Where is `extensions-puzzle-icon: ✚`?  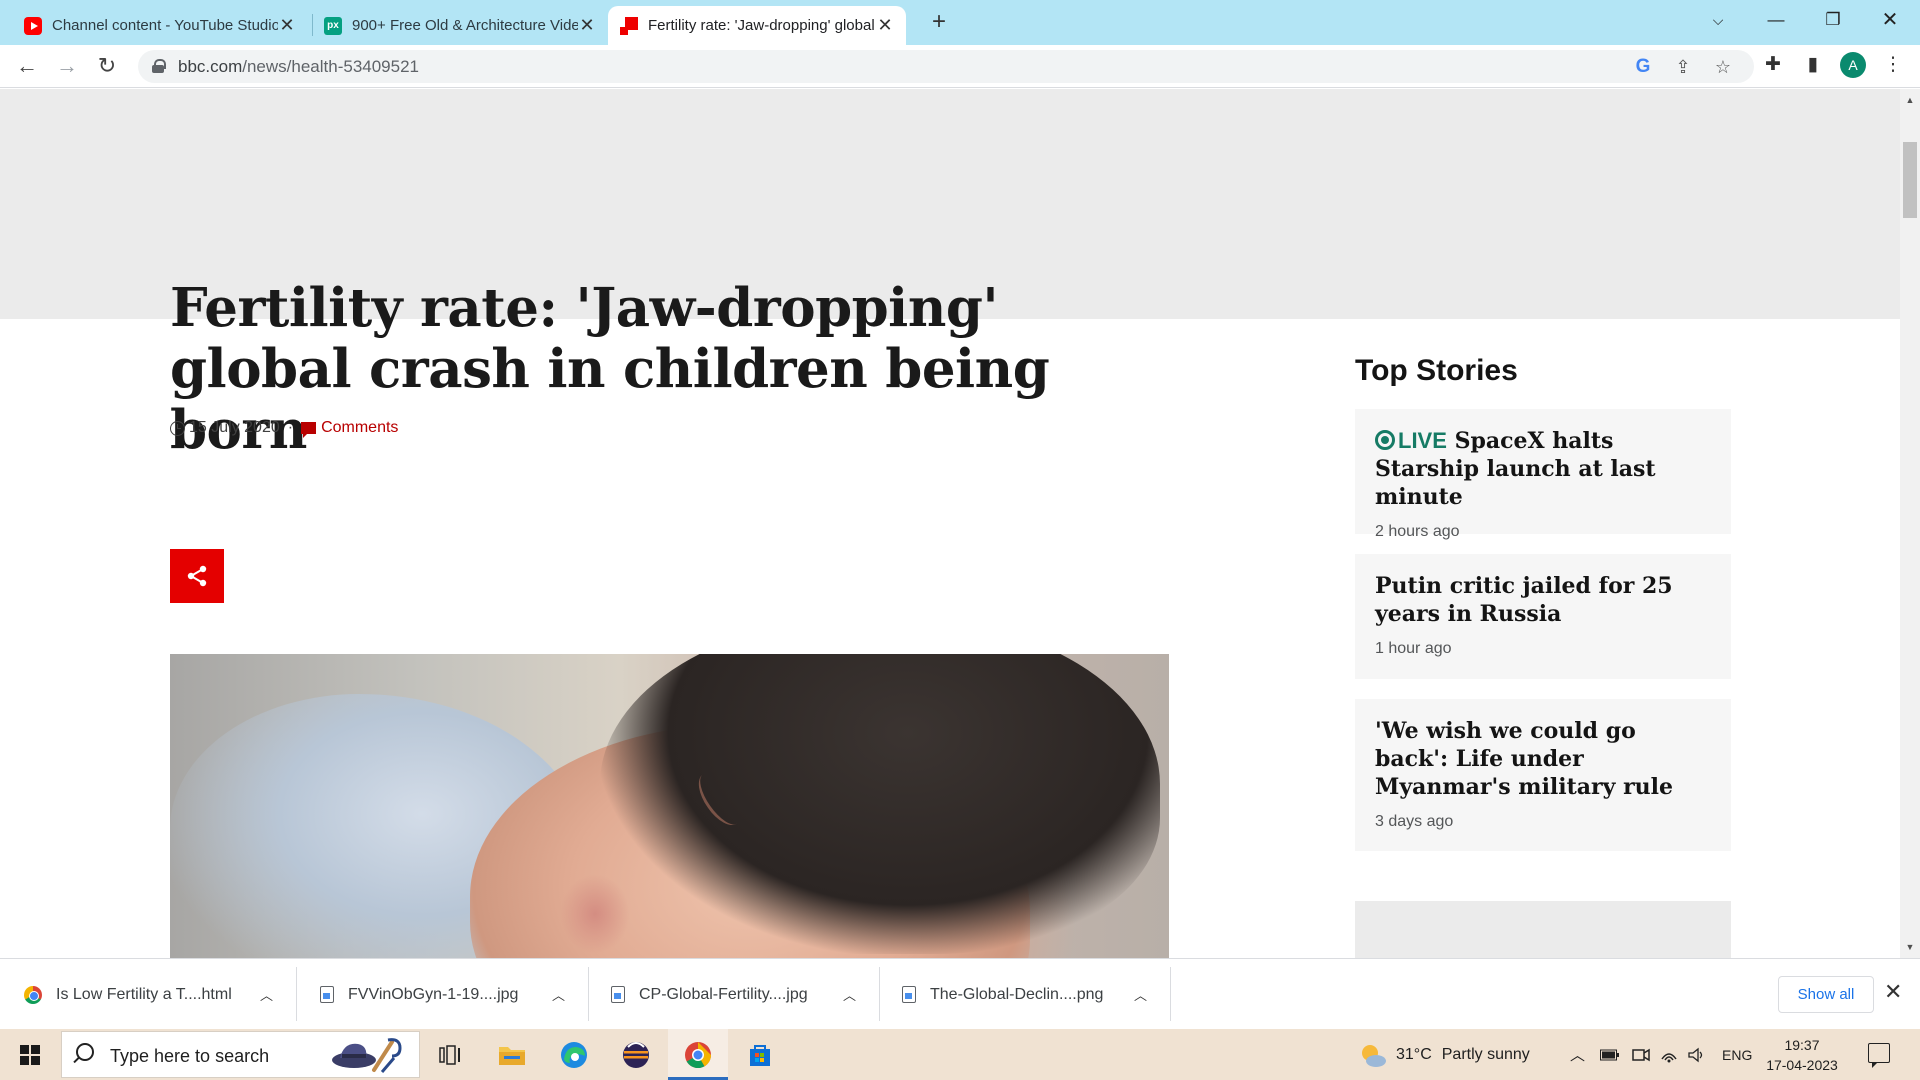 extensions-puzzle-icon: ✚ is located at coordinates (1773, 65).